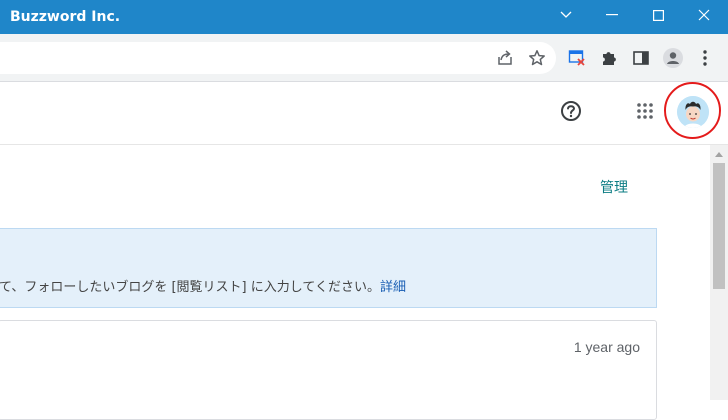 The height and width of the screenshot is (420, 728). I want to click on share-icon, so click(505, 58).